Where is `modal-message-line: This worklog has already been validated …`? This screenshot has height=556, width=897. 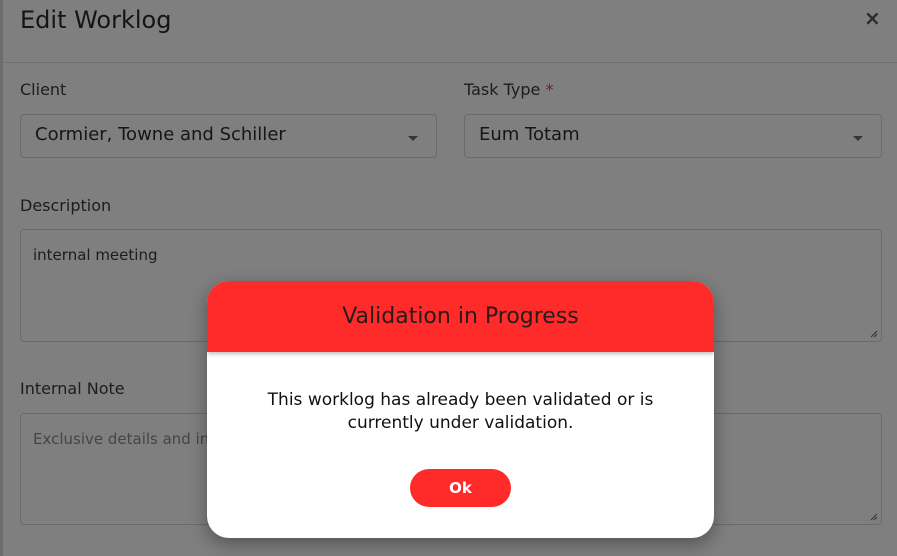 modal-message-line: This worklog has already been validated … is located at coordinates (460, 400).